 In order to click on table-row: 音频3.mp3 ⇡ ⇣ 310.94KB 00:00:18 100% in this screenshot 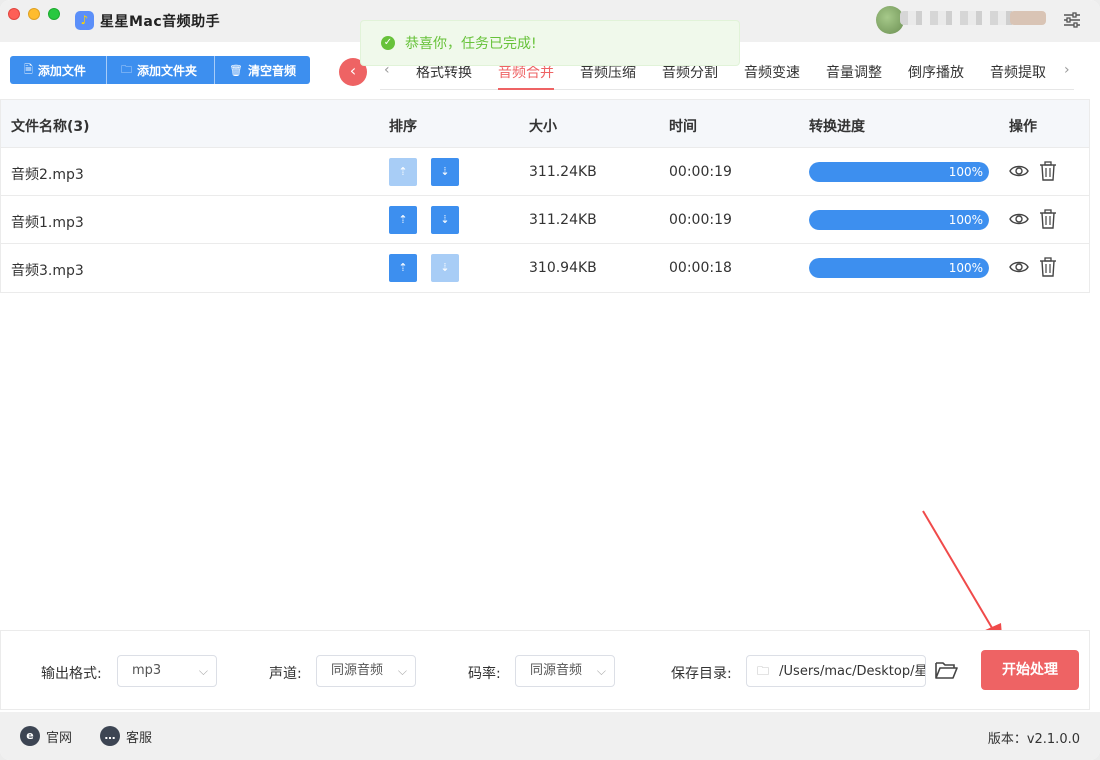, I will do `click(545, 268)`.